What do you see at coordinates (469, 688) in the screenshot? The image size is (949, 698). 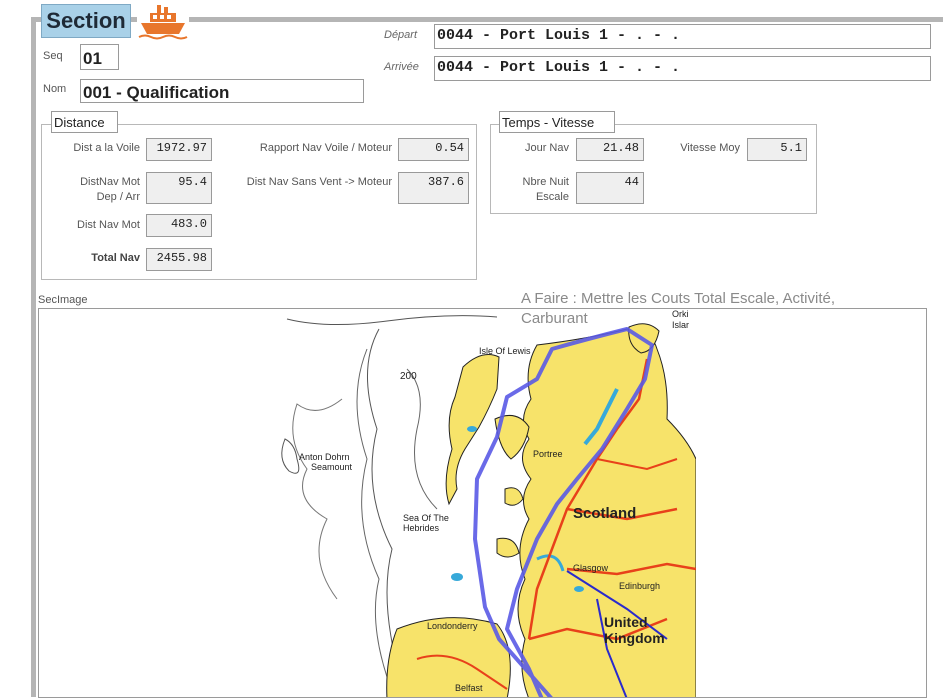 I see `map-label-belfast: Belfast` at bounding box center [469, 688].